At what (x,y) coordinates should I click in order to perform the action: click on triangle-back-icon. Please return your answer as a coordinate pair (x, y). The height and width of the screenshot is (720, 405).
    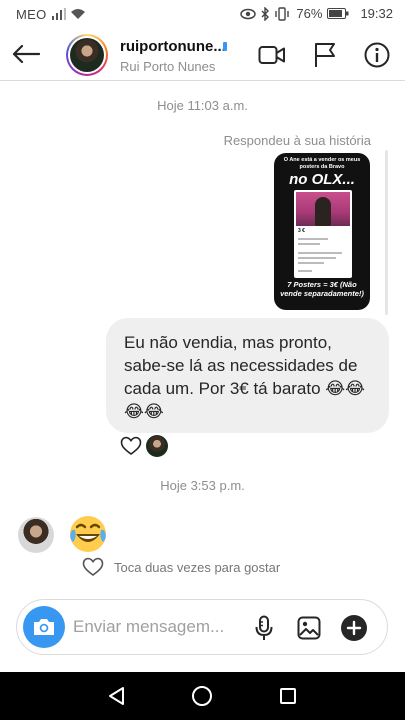
    Looking at the image, I should click on (116, 696).